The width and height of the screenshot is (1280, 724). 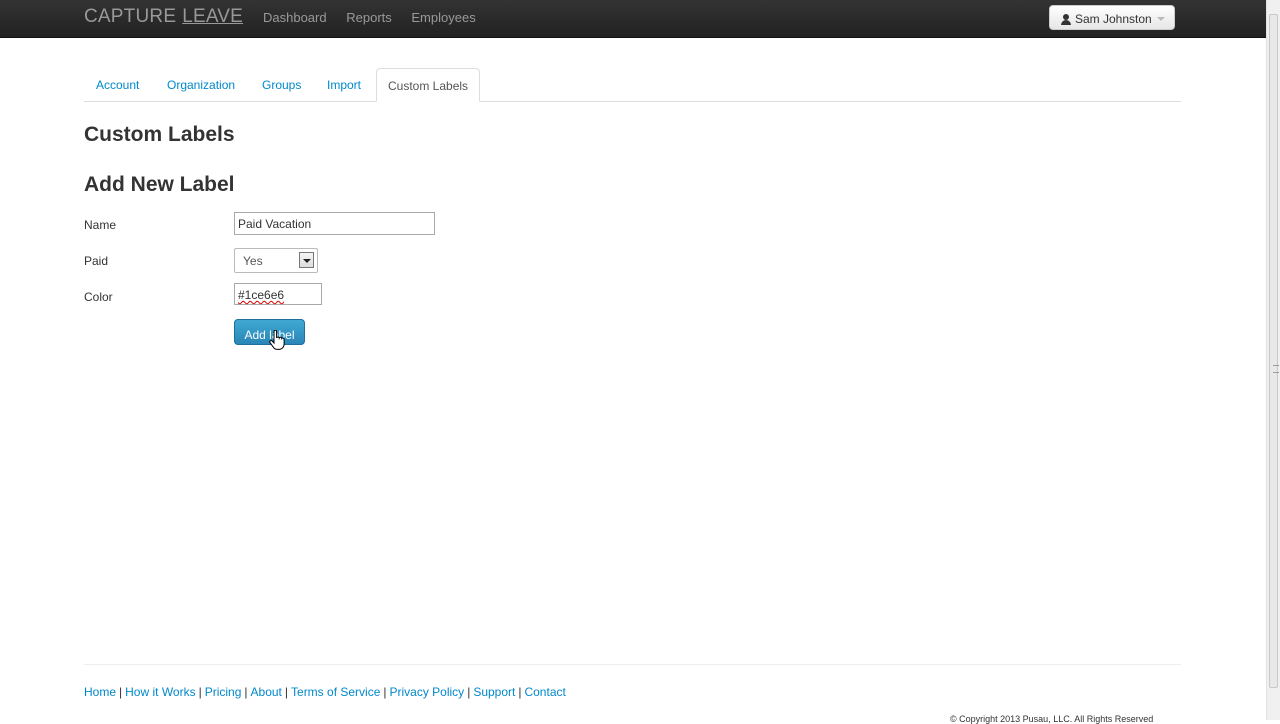 What do you see at coordinates (335, 692) in the screenshot?
I see `footer-link-terms: Terms of Service` at bounding box center [335, 692].